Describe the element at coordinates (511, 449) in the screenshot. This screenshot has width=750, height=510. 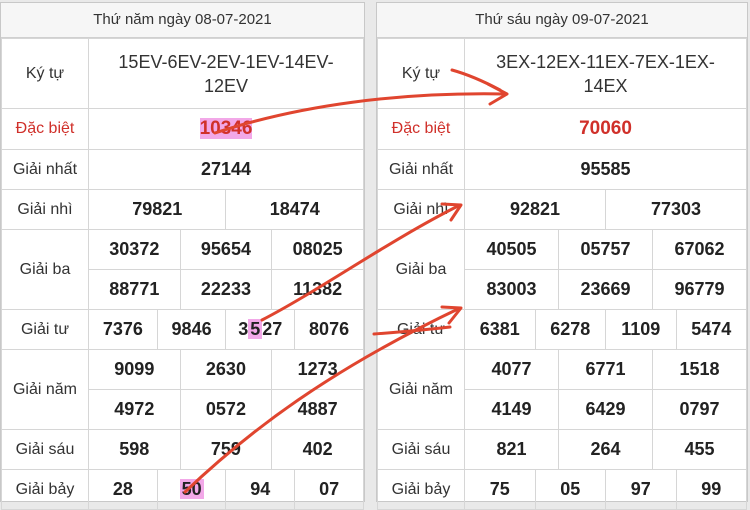
I see `sixth-prize: 821` at that location.